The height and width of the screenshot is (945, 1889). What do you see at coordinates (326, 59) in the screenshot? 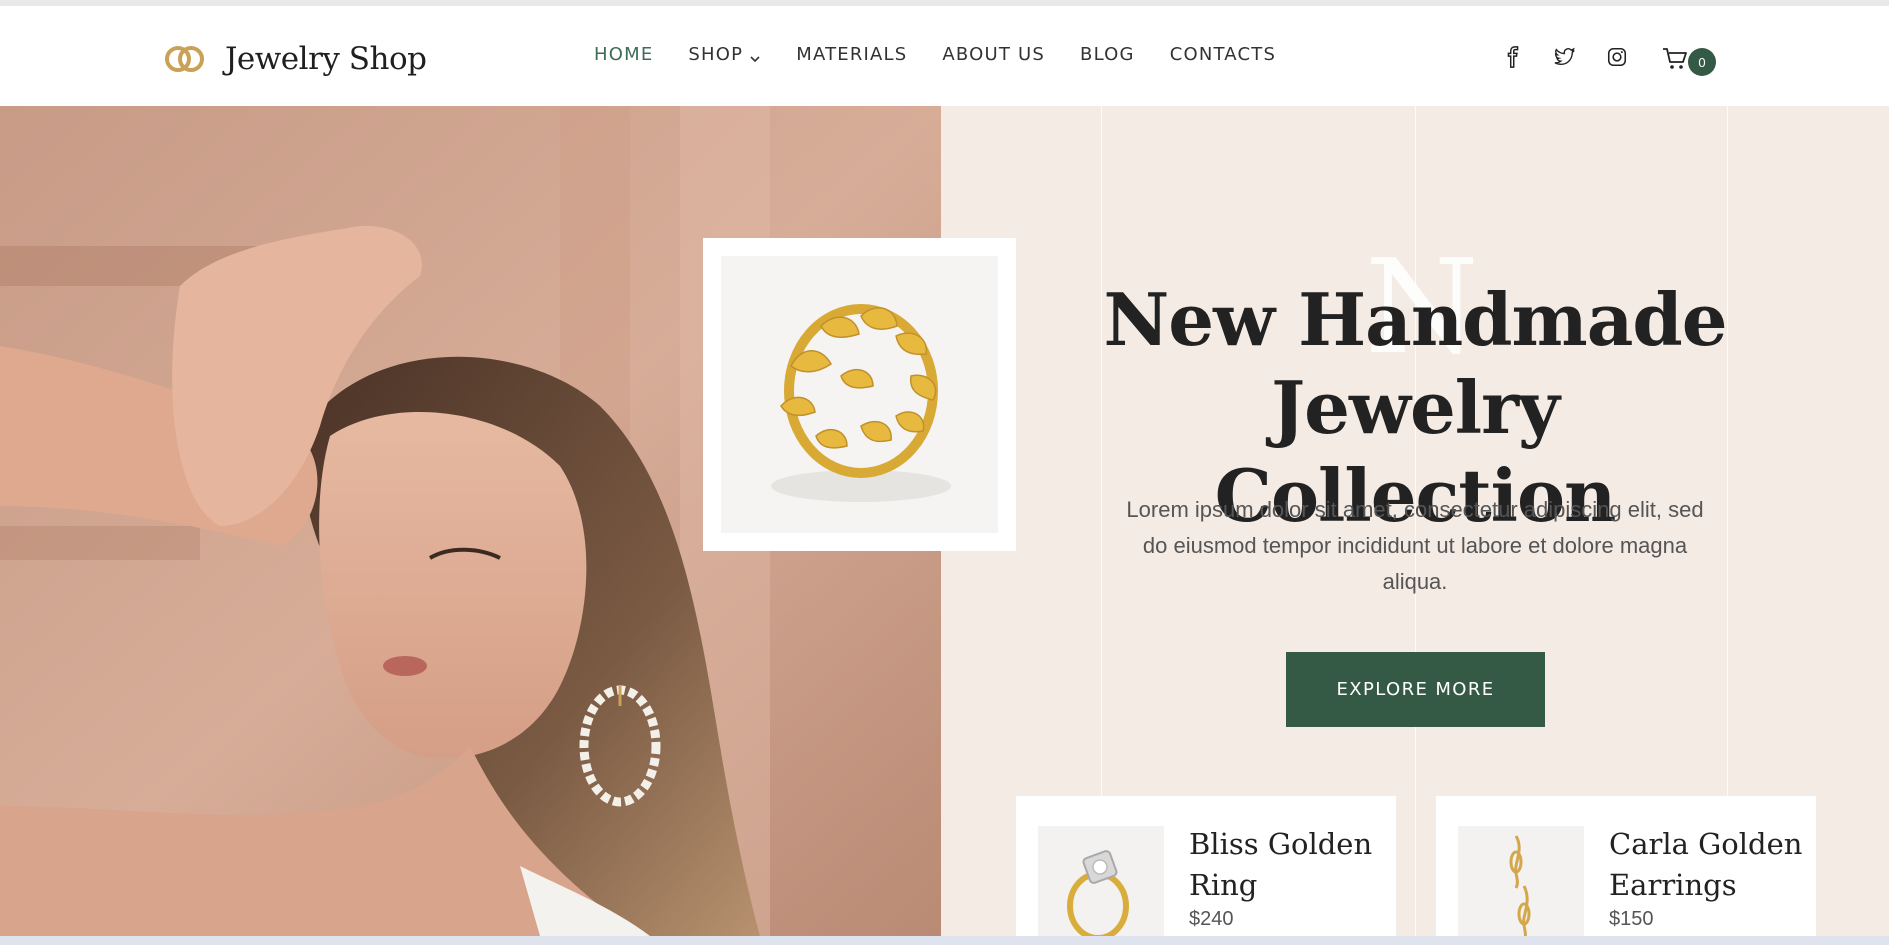
I see `brand-name: Jewelry Shop` at bounding box center [326, 59].